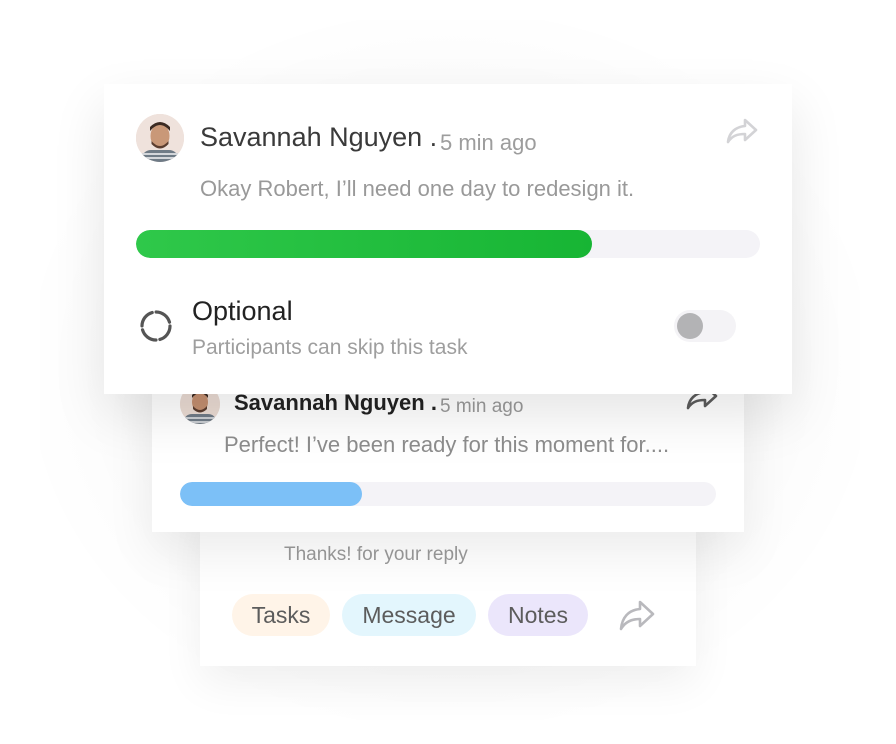 The height and width of the screenshot is (744, 896). I want to click on option-title: Optional, so click(242, 311).